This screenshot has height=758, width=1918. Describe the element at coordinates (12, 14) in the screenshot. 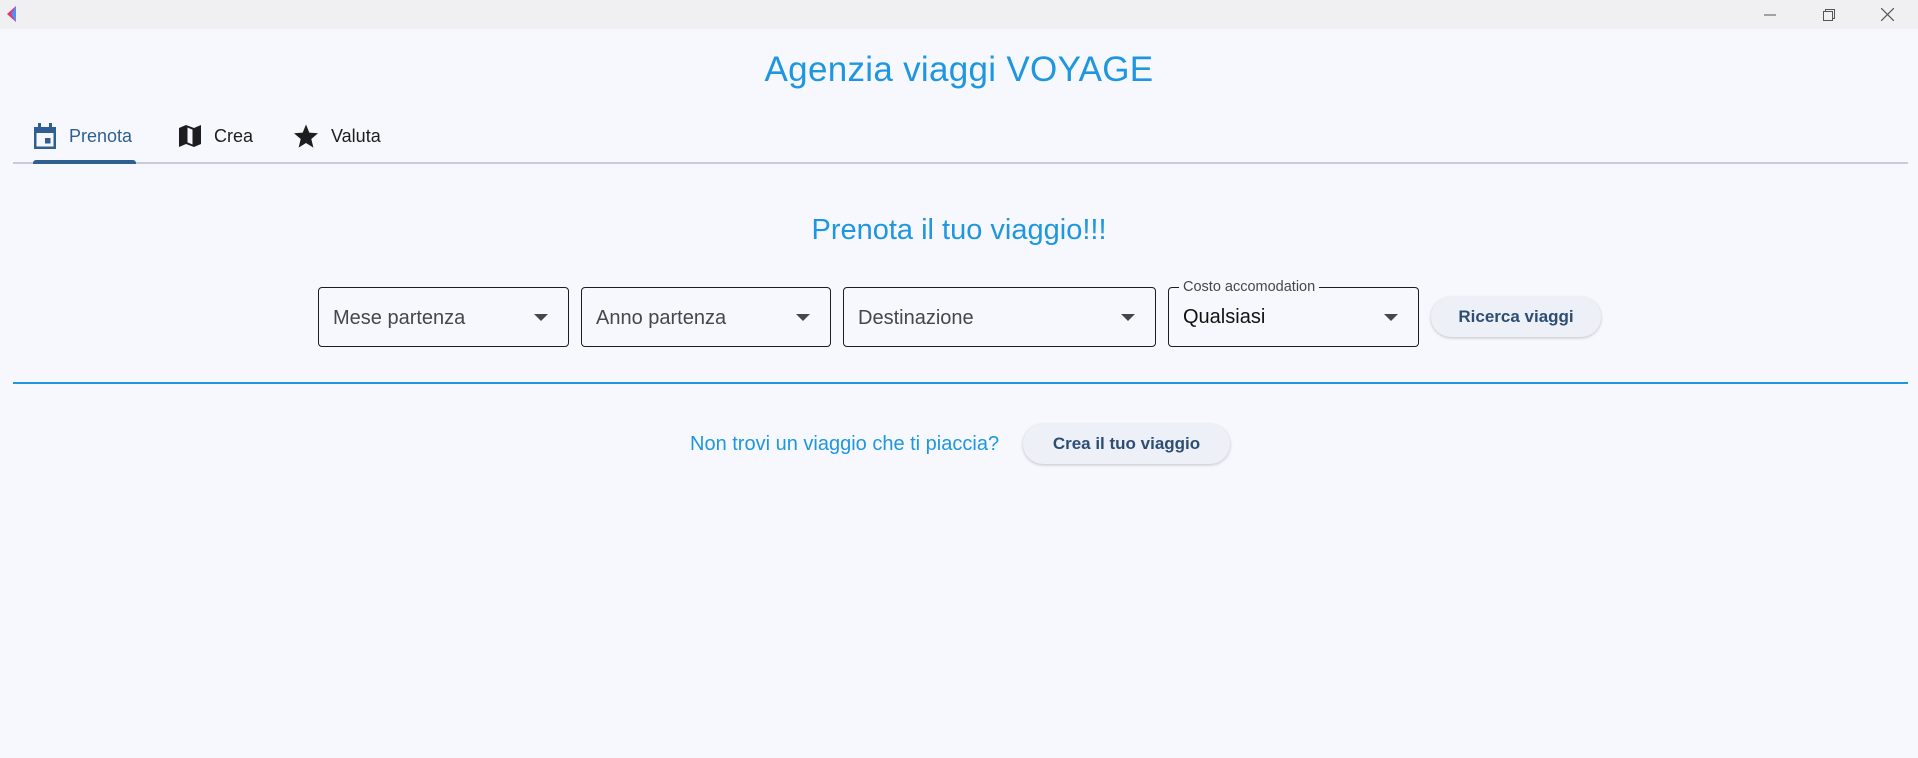

I see `app-logo-icon` at that location.